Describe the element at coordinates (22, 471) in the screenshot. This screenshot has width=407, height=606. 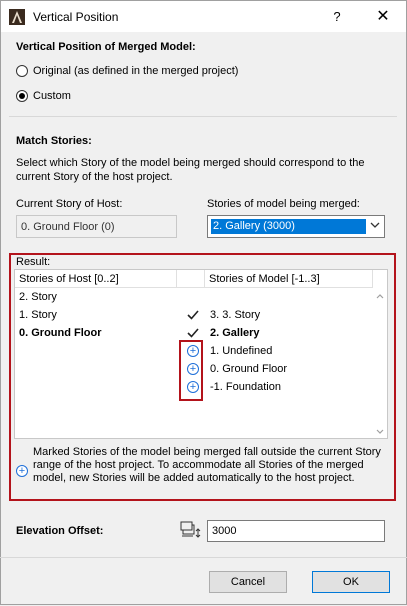
I see `plus-circle-icon: +` at that location.